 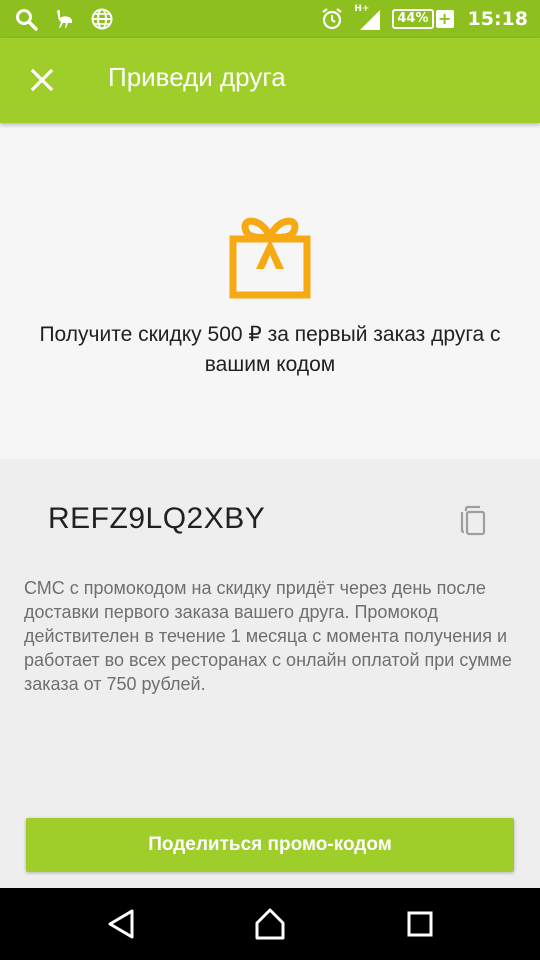 I want to click on status-right-icons: H+ 44% + 15:18, so click(x=424, y=18).